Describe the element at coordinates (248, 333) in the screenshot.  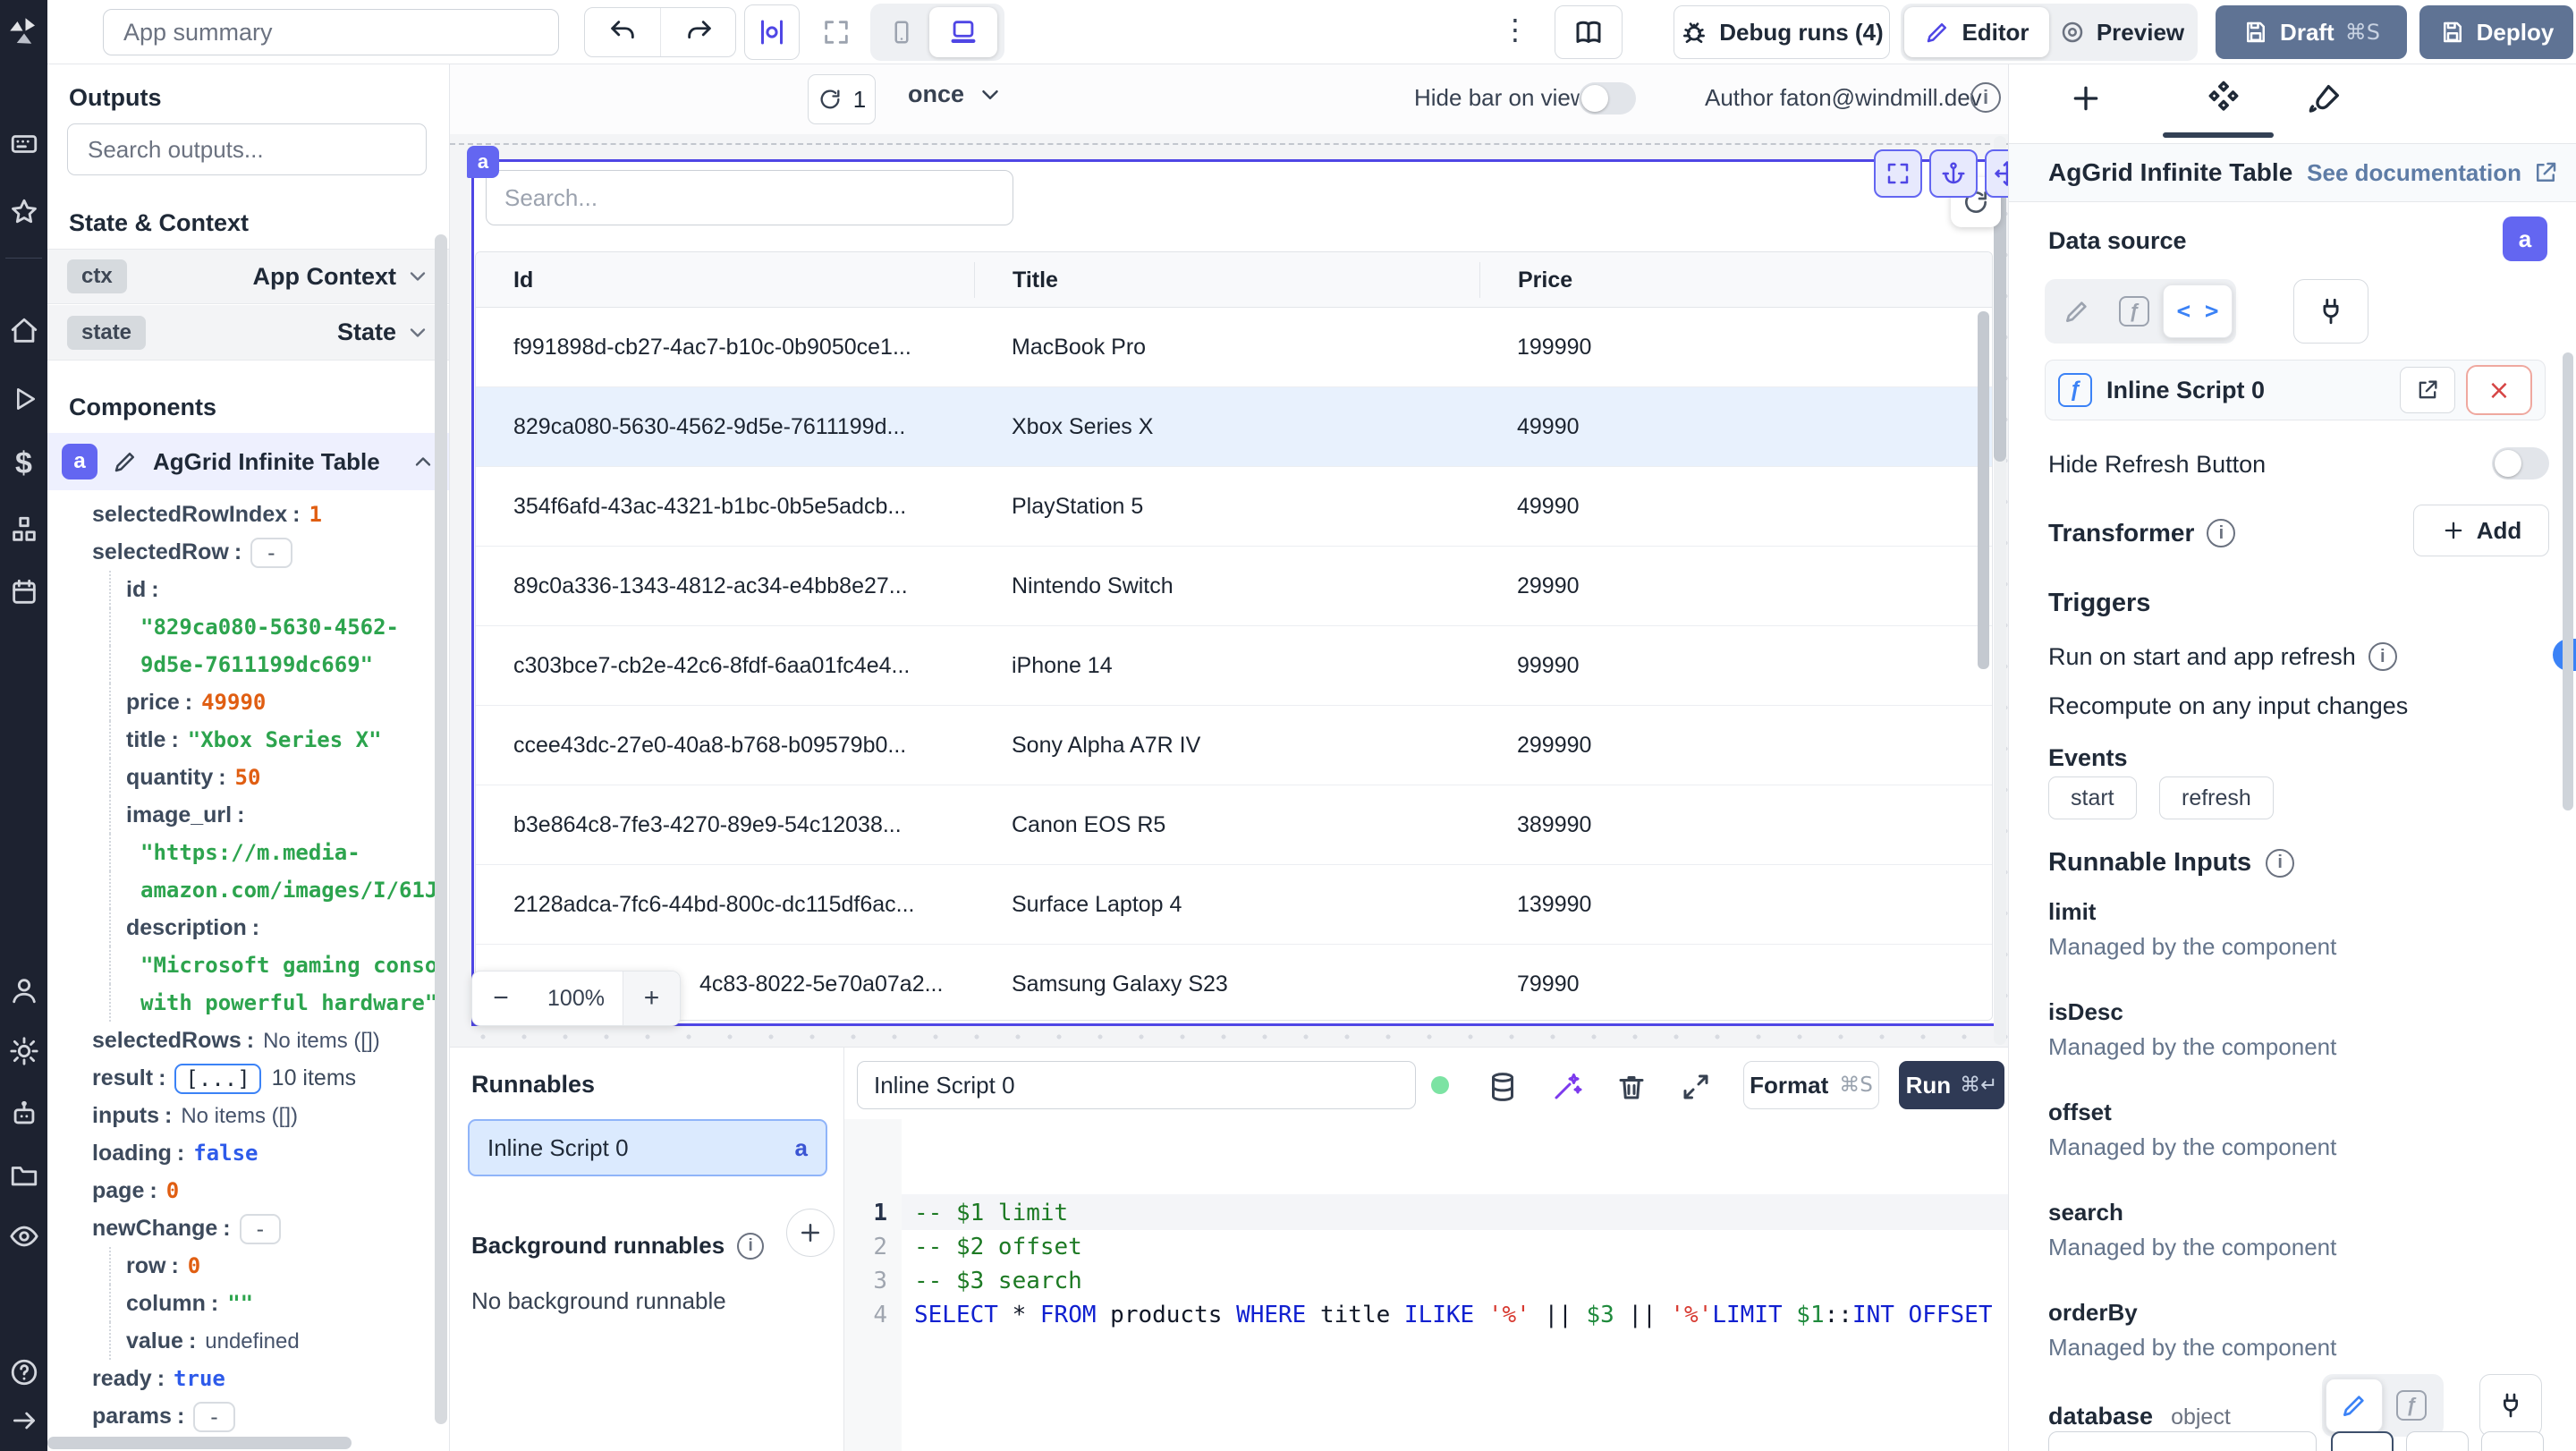
I see `state-row: state State` at that location.